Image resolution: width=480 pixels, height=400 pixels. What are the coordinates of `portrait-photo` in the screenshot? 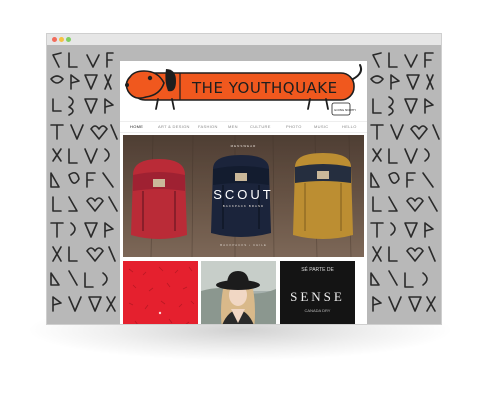 It's located at (238, 292).